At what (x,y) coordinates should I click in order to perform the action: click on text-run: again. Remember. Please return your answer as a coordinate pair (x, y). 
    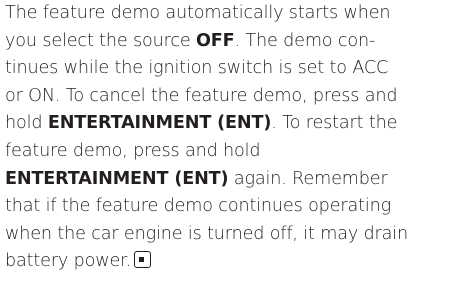
    Looking at the image, I should click on (308, 178).